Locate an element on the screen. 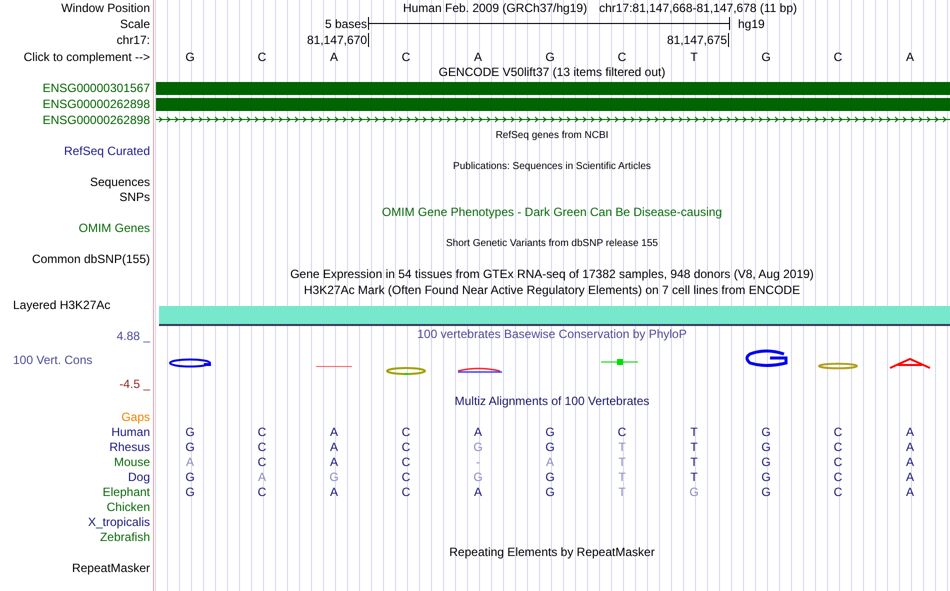 The height and width of the screenshot is (591, 950). track-label: 100 Vert. Cons is located at coordinates (76, 360).